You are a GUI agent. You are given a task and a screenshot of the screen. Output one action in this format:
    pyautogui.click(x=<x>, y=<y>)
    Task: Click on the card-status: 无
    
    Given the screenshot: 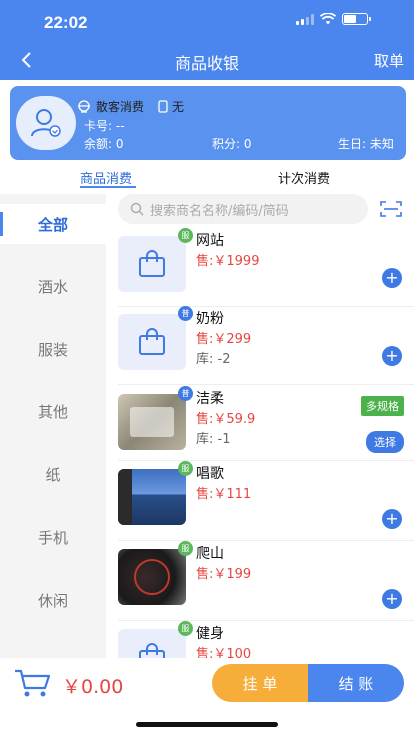 What is the action you would take?
    pyautogui.click(x=178, y=107)
    